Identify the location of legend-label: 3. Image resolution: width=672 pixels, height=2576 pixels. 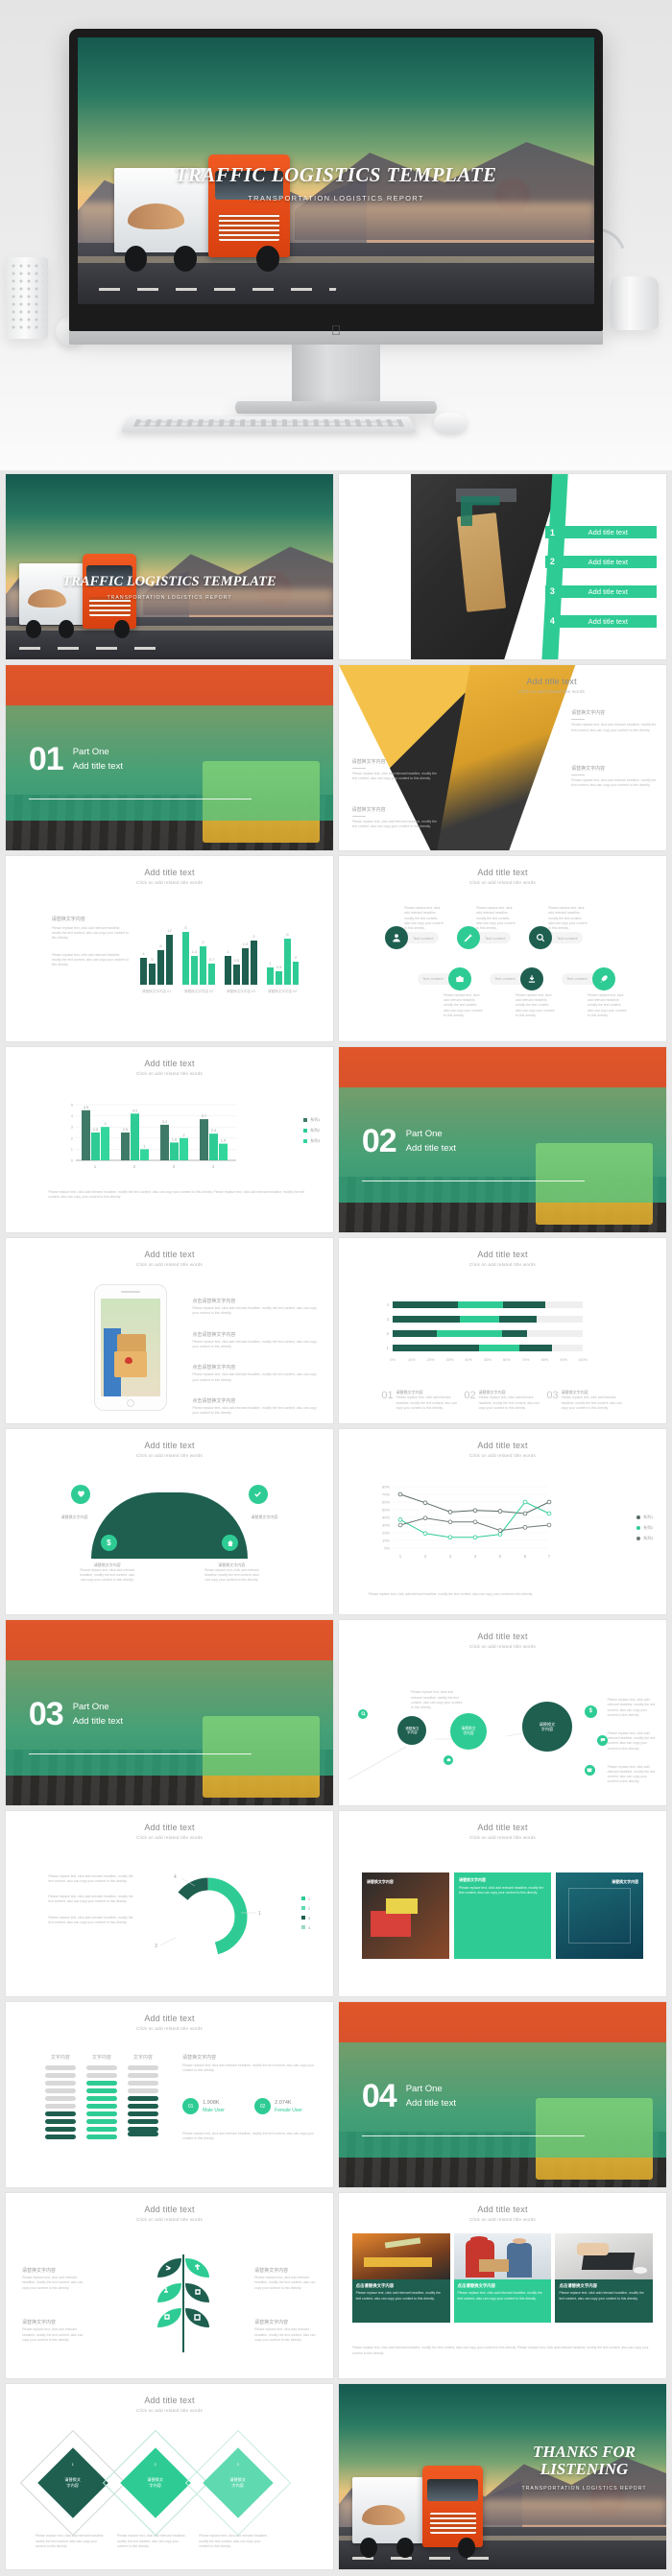
(309, 1917).